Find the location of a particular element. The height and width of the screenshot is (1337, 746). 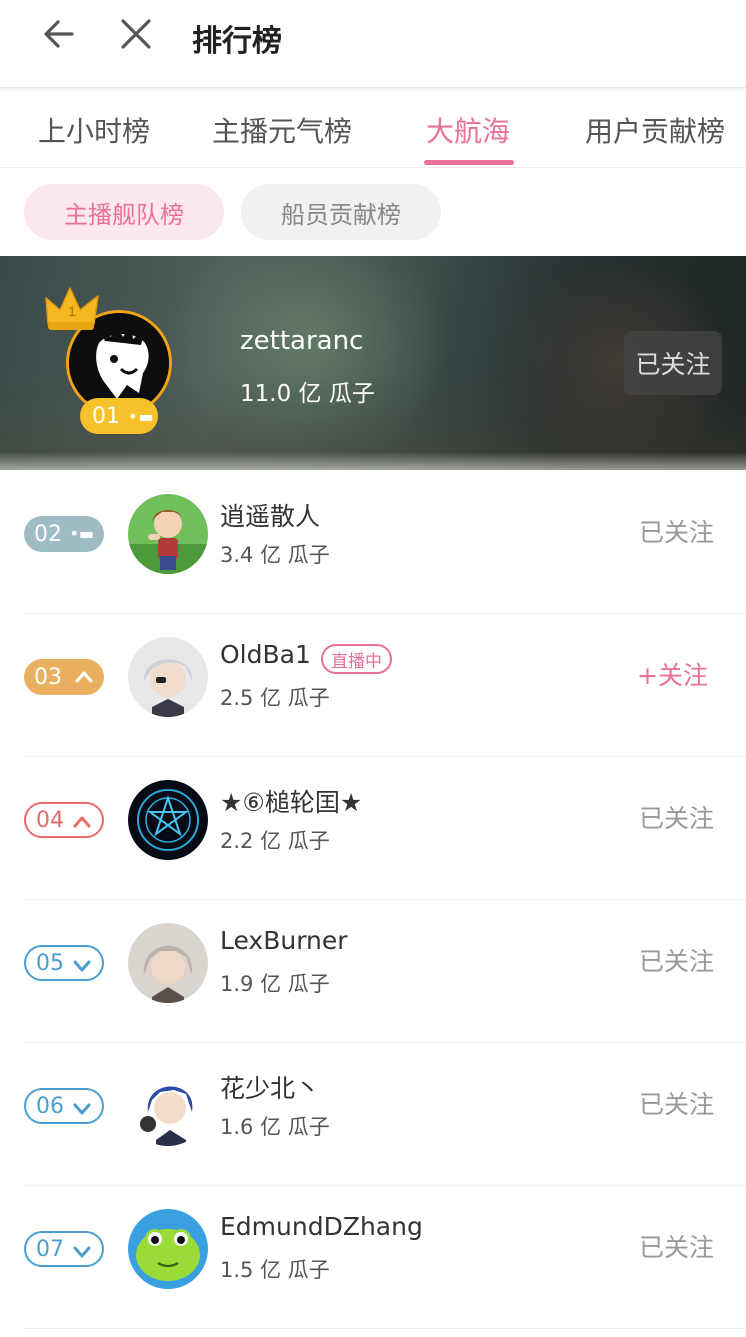

rank-number: 07 is located at coordinates (50, 1249).